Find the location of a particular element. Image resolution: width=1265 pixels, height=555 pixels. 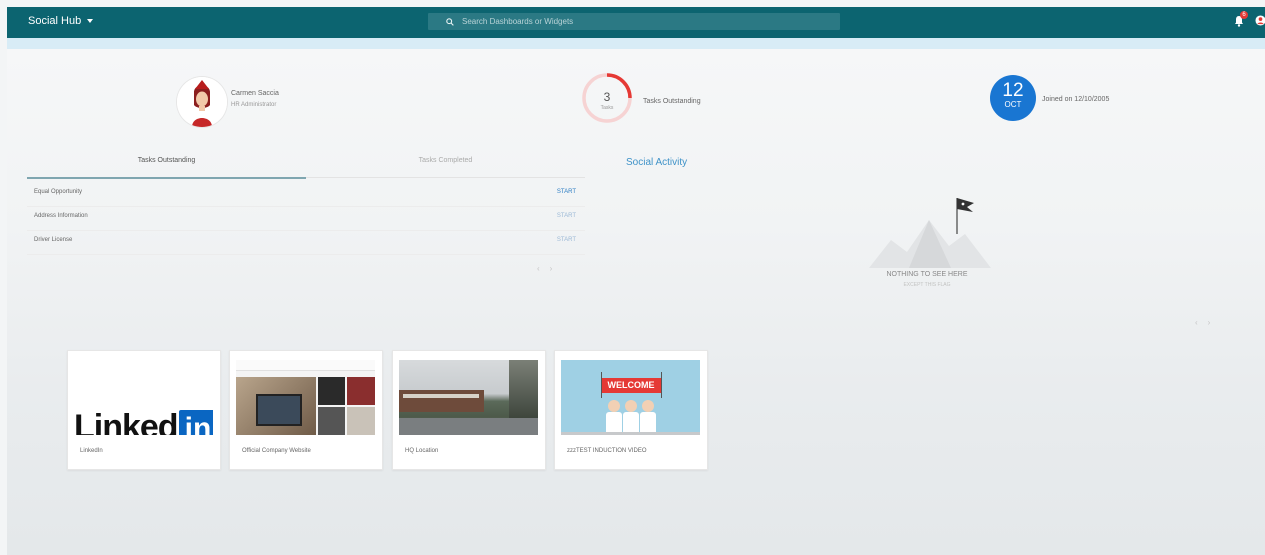

tasks-count: 3 is located at coordinates (607, 97).